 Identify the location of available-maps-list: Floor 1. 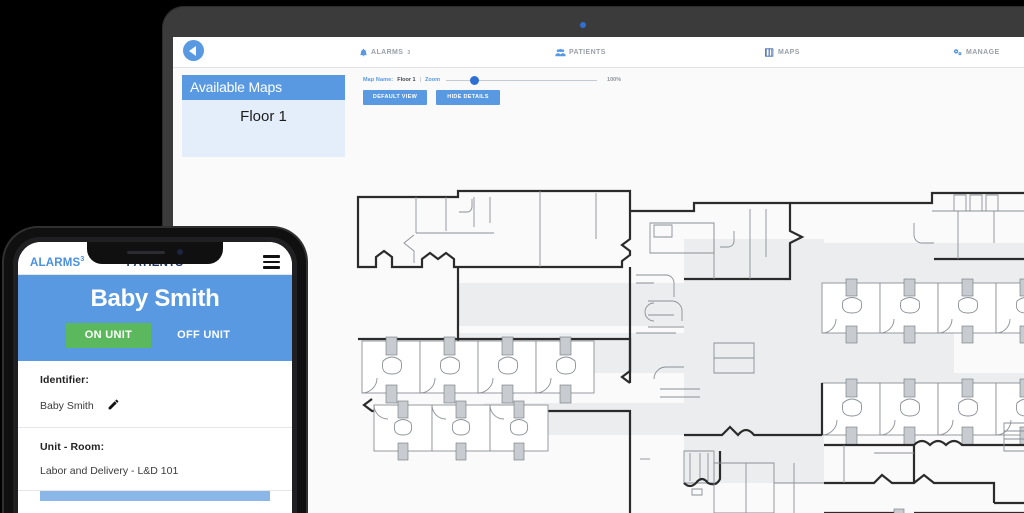
(263, 128).